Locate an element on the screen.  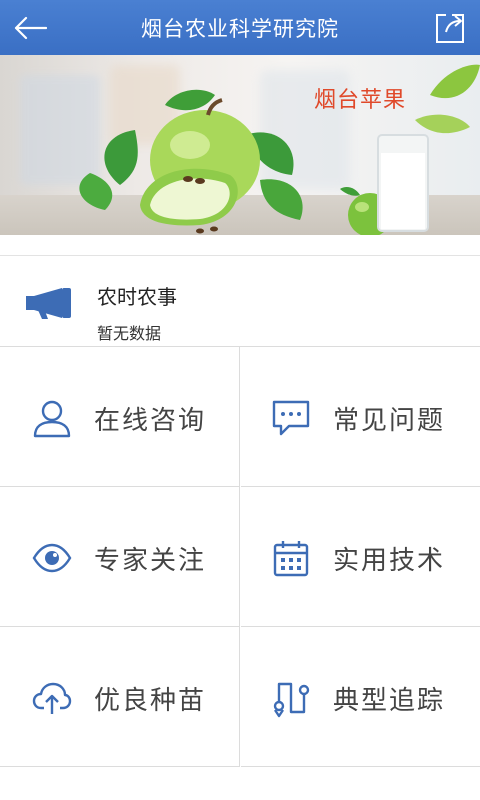
page-title: 烟台农业科学研究院 is located at coordinates (240, 28).